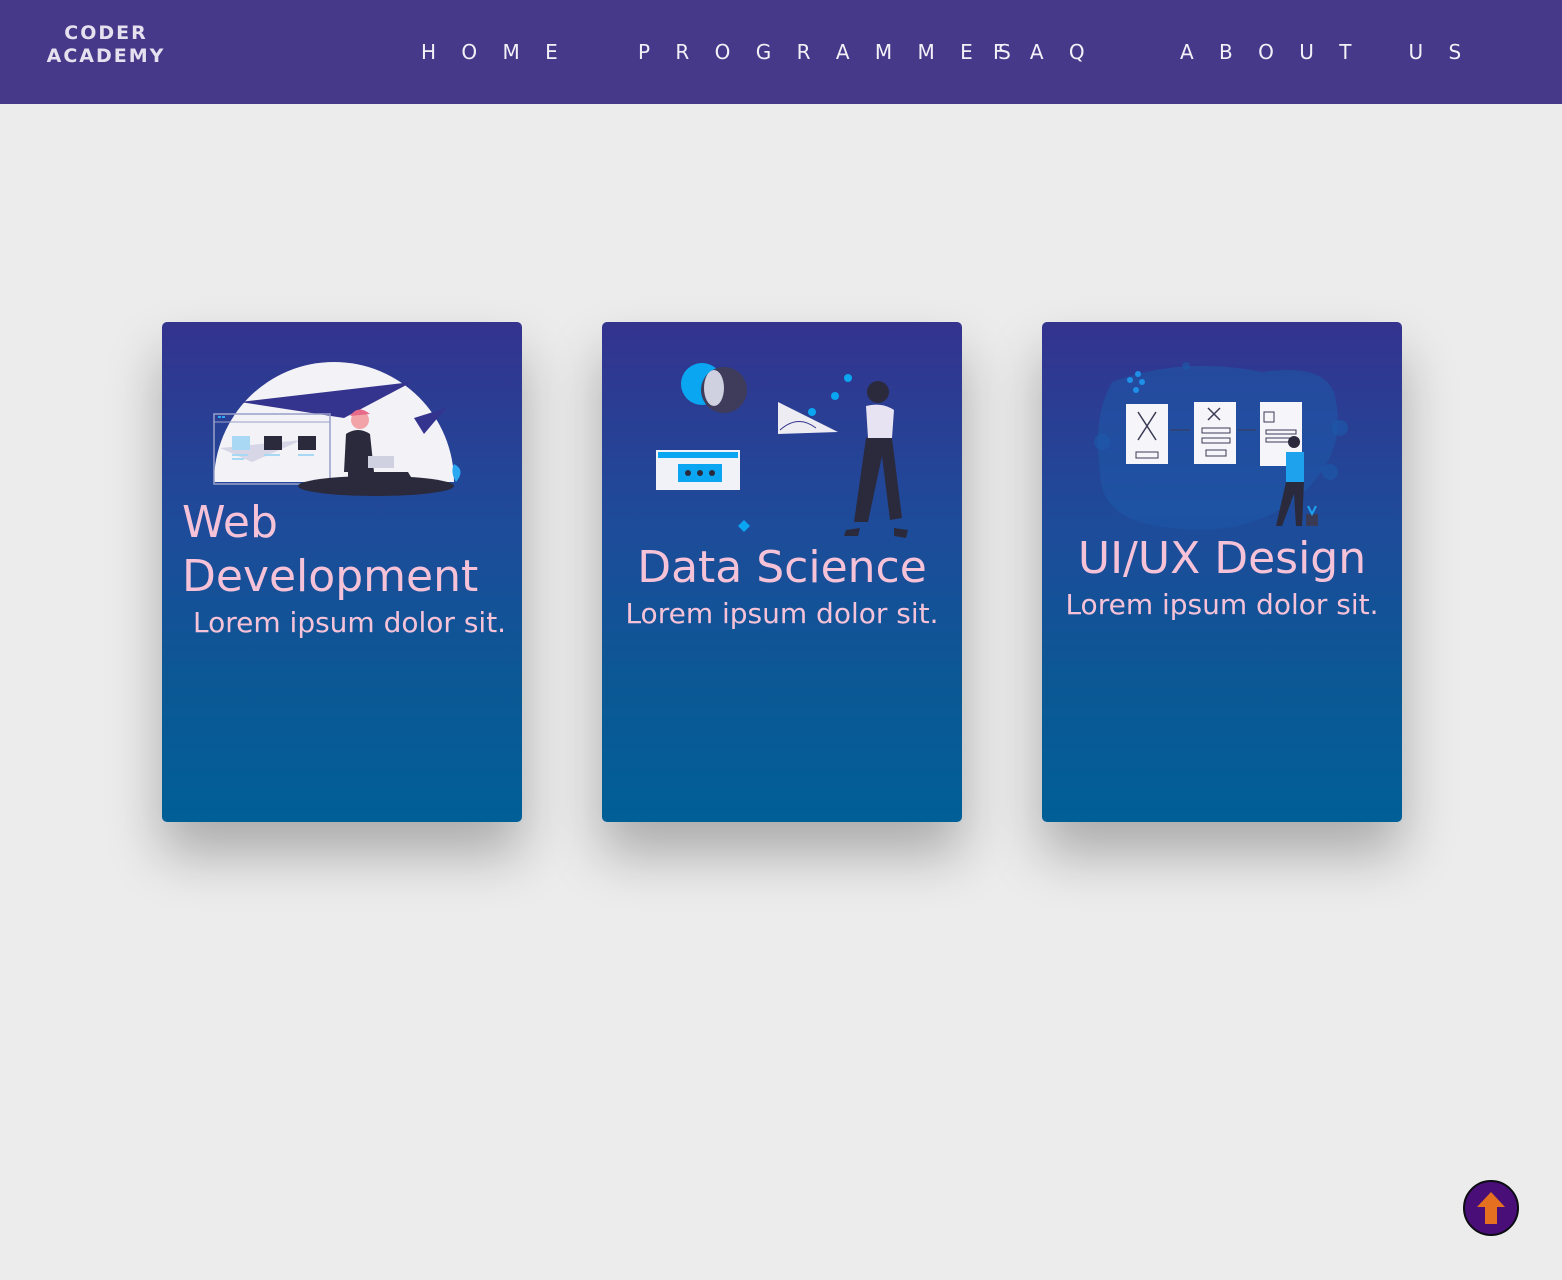  Describe the element at coordinates (1325, 52) in the screenshot. I see `nav-about-us: A B O U T U S` at that location.